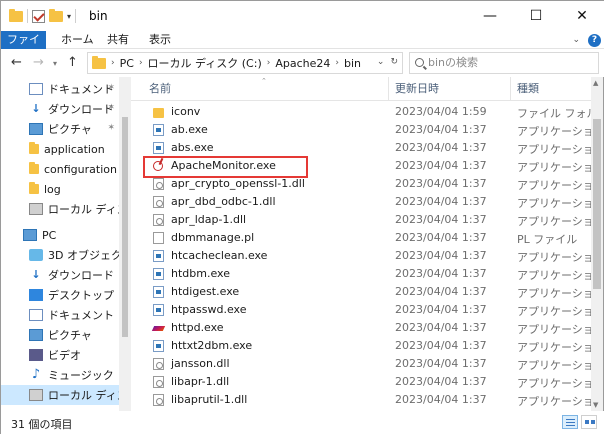  What do you see at coordinates (60, 129) in the screenshot?
I see `nav-item-pictures-pinned: ピクチャ ✶` at bounding box center [60, 129].